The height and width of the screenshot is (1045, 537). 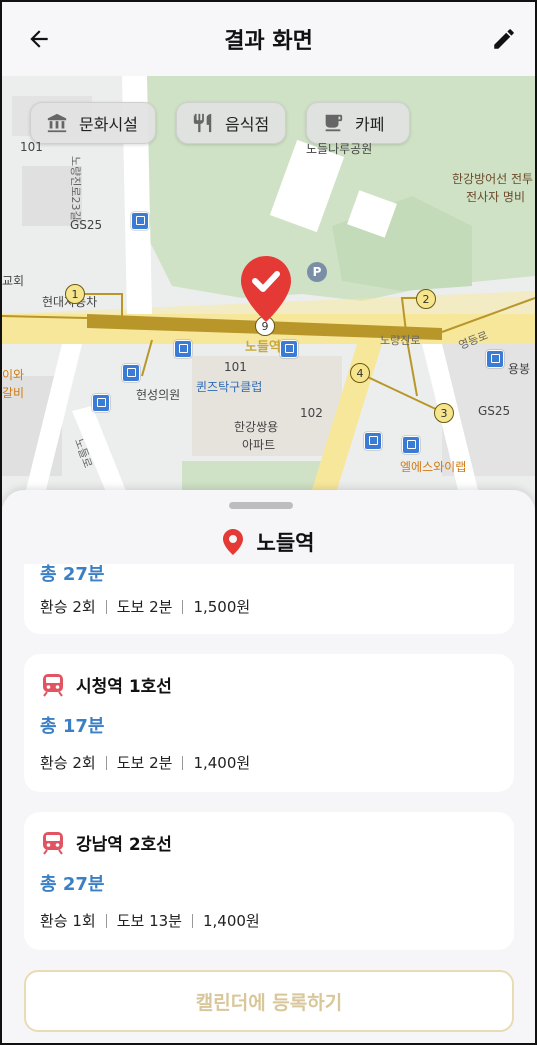 I want to click on map-label: 한강쌍용, so click(x=256, y=427).